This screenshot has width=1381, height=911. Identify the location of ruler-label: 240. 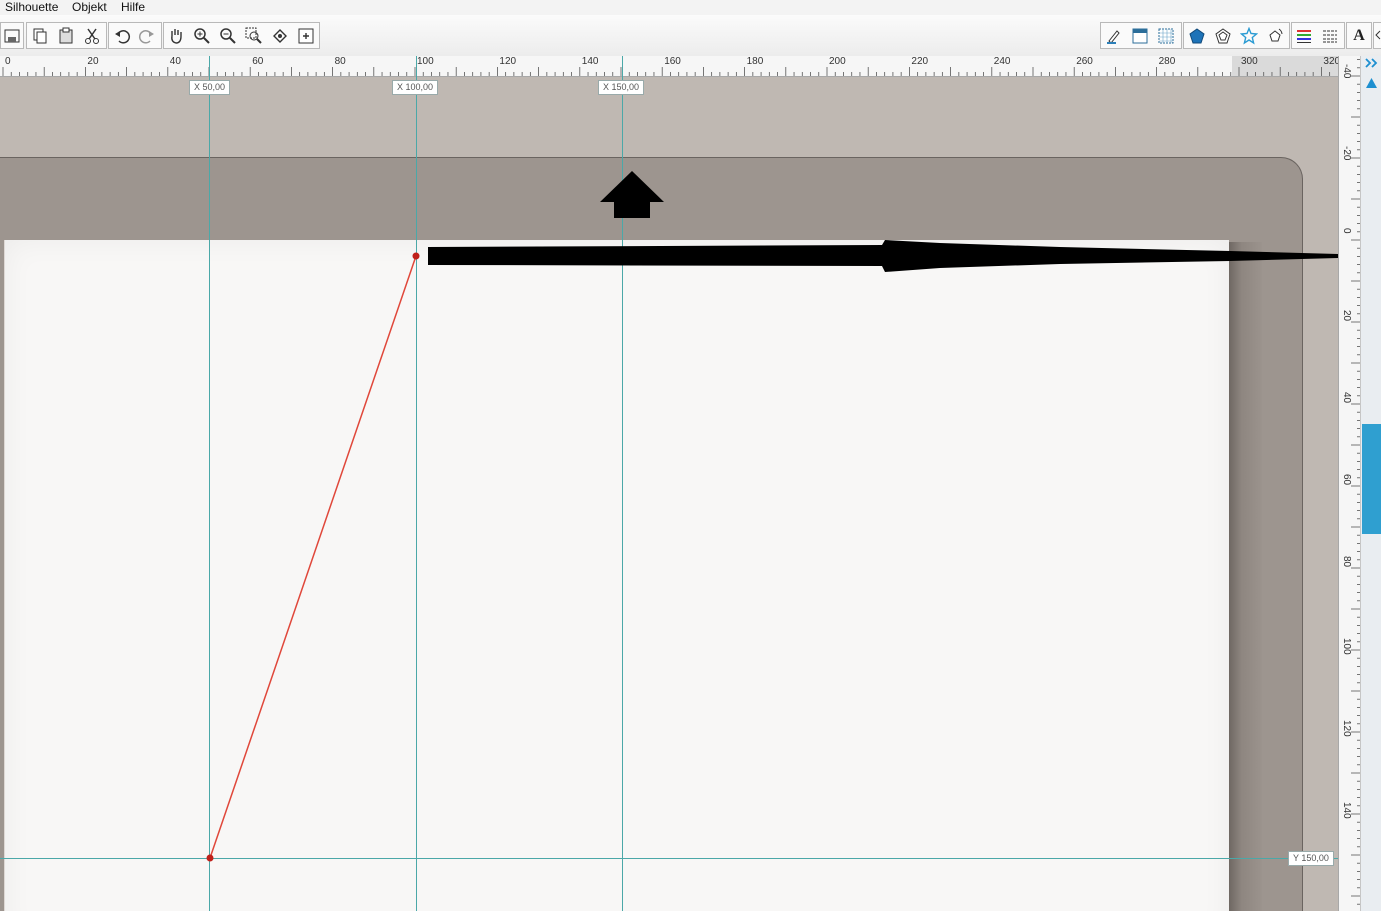
(1002, 61).